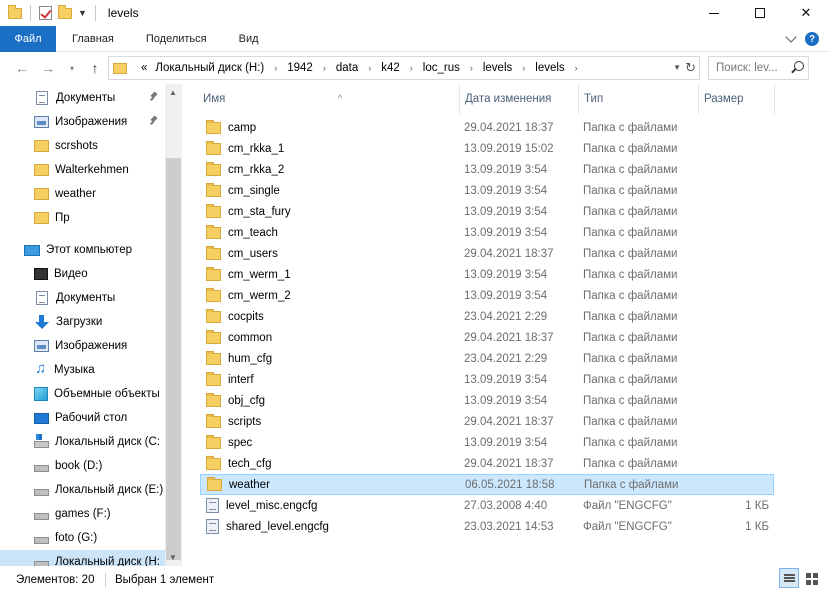 This screenshot has width=829, height=593. What do you see at coordinates (28, 38) in the screenshot?
I see `tab-file: Файл` at bounding box center [28, 38].